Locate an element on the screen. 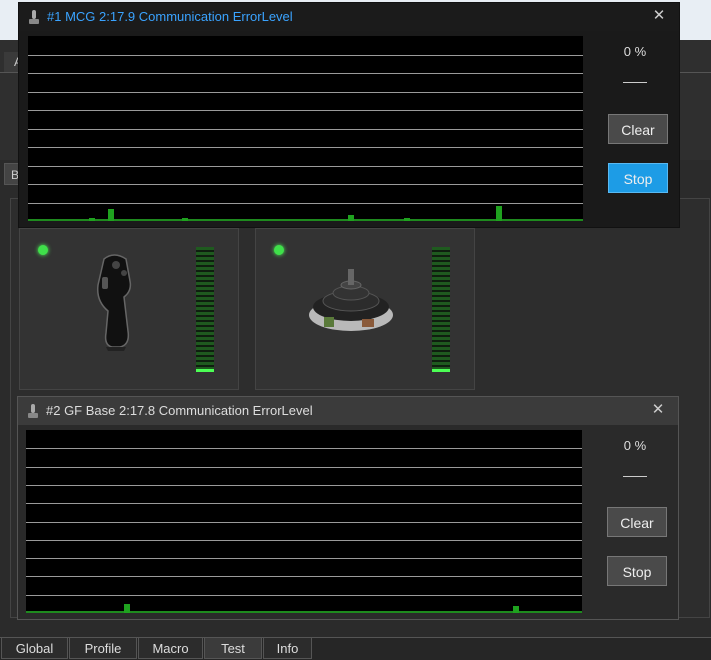 The height and width of the screenshot is (660, 711). joystick-base-image is located at coordinates (351, 300).